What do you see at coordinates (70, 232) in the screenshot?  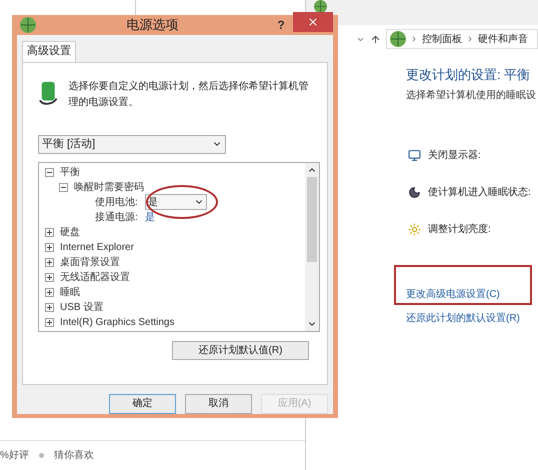 I see `tree-item: 硬盘` at bounding box center [70, 232].